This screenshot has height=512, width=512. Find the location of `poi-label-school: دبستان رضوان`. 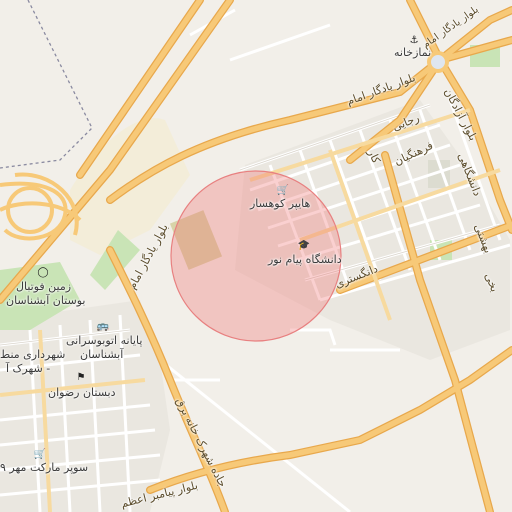

poi-label-school: دبستان رضوان is located at coordinates (82, 392).